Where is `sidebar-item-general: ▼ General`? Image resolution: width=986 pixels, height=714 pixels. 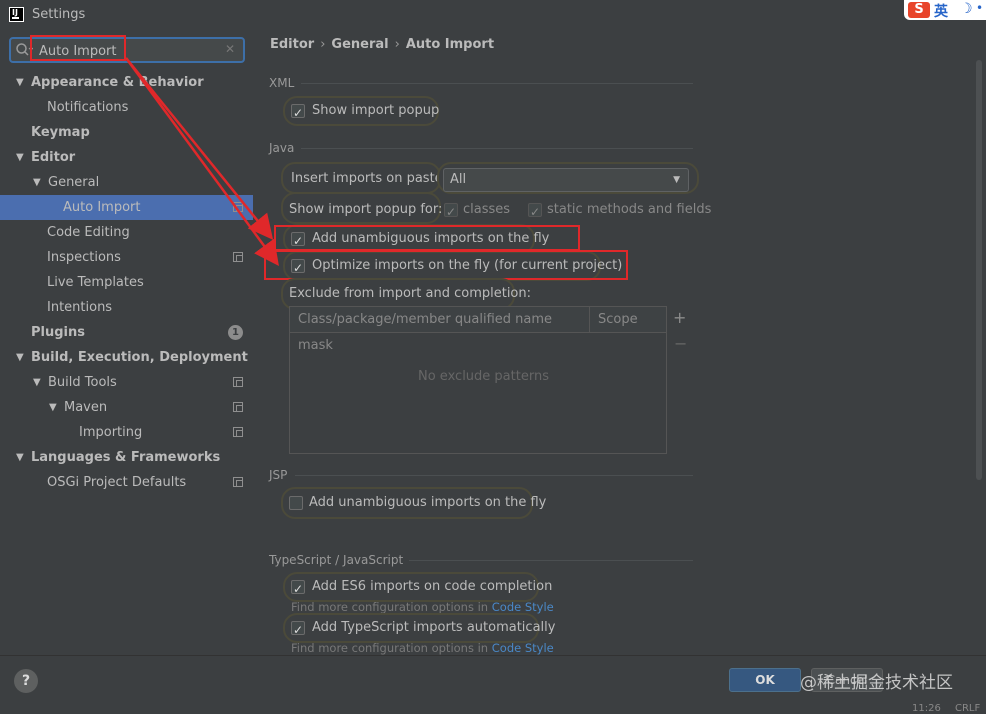 sidebar-item-general: ▼ General is located at coordinates (126, 182).